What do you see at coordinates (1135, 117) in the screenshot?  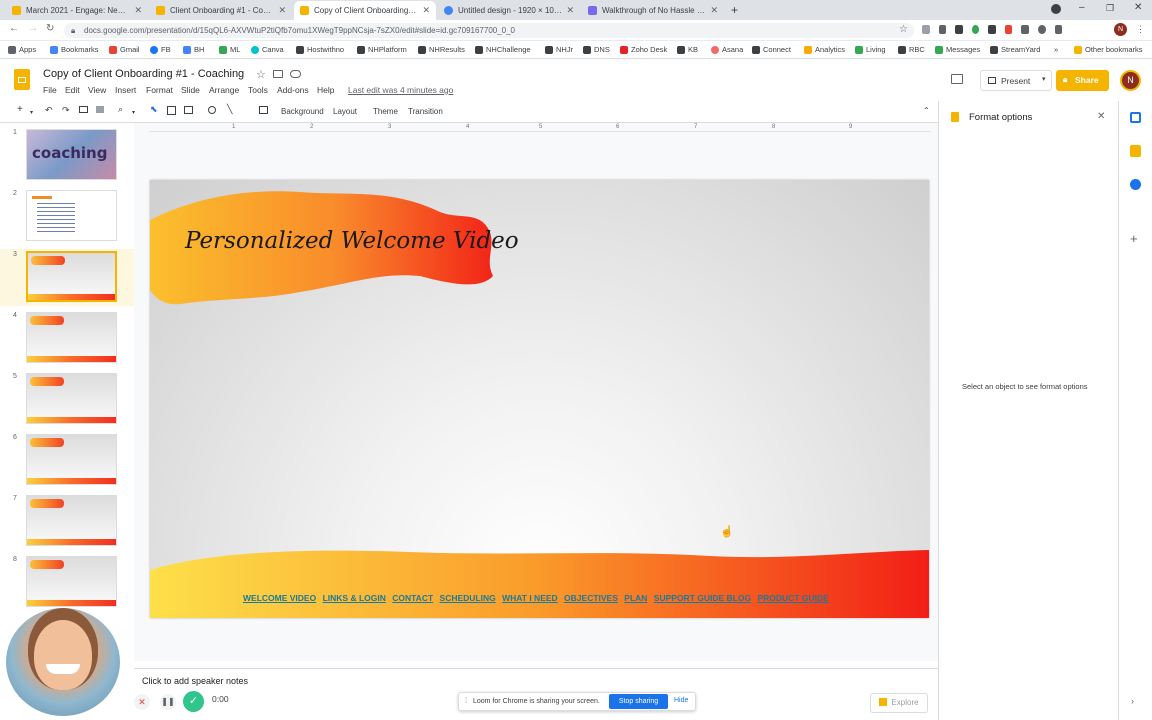 I see `calendar-icon` at bounding box center [1135, 117].